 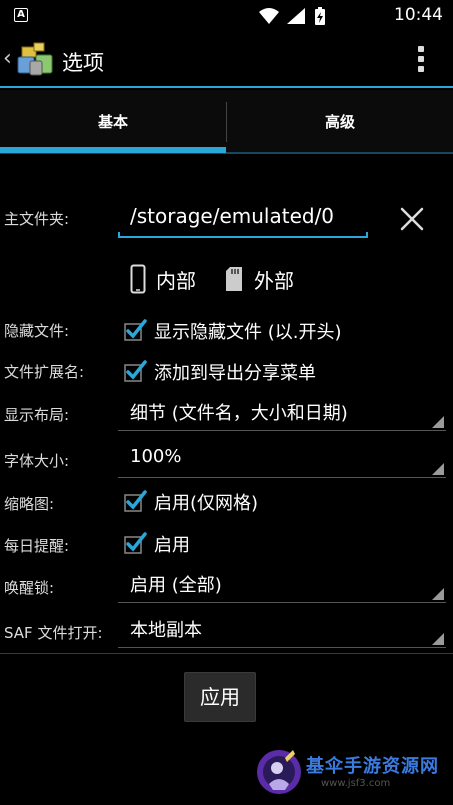 What do you see at coordinates (119, 235) in the screenshot?
I see `input-tick-left` at bounding box center [119, 235].